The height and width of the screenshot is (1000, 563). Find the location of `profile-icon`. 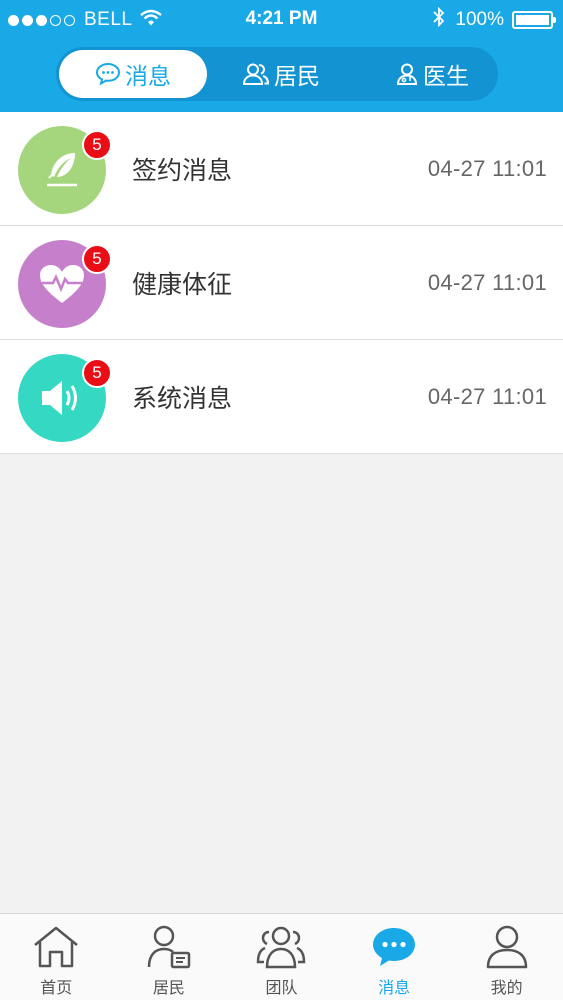

profile-icon is located at coordinates (506, 947).